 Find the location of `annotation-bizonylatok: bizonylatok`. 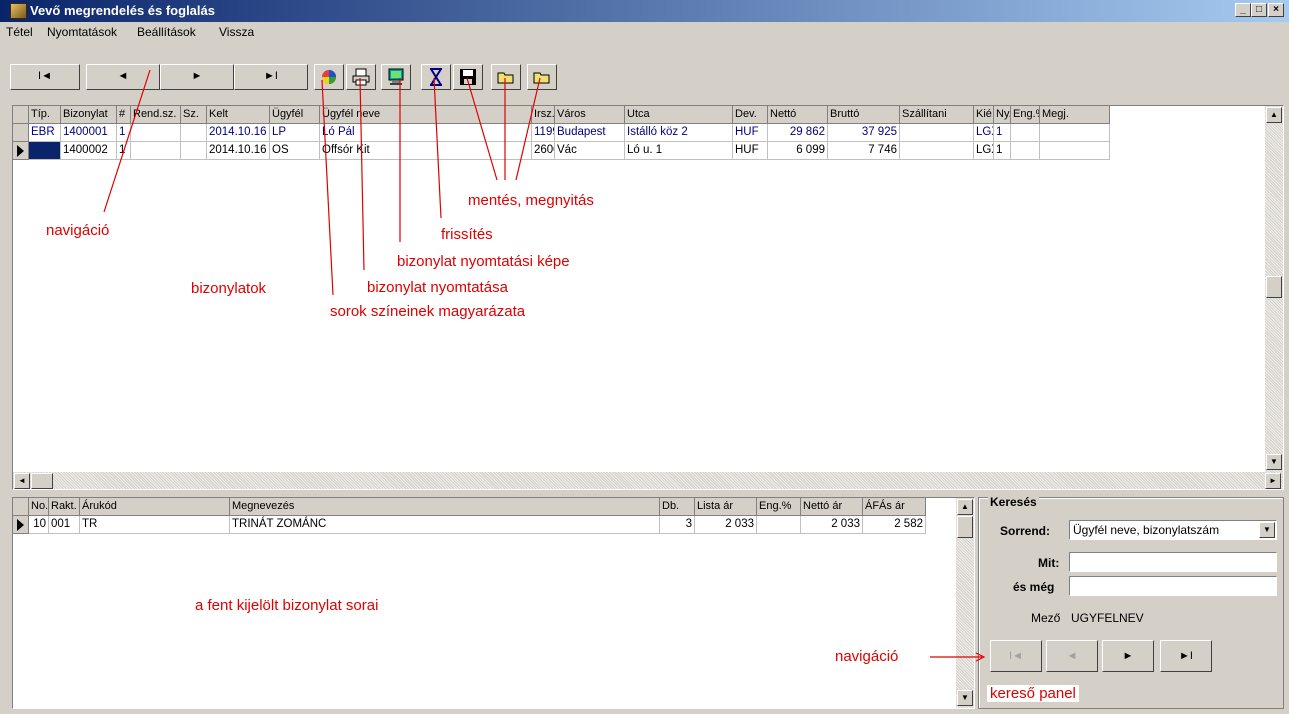

annotation-bizonylatok: bizonylatok is located at coordinates (229, 288).